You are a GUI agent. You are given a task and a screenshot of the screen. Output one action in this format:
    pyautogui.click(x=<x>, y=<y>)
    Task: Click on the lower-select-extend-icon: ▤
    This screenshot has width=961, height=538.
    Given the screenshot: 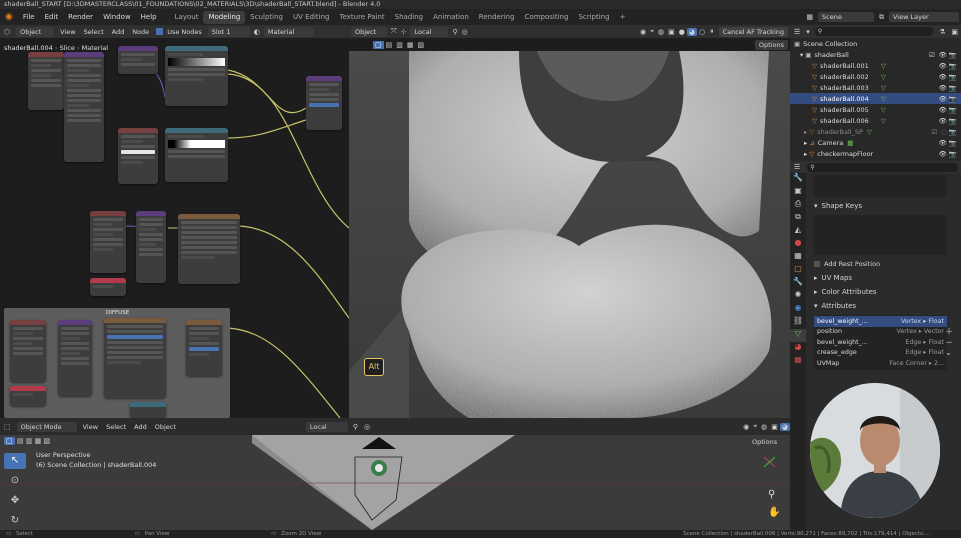 What is the action you would take?
    pyautogui.click(x=20, y=441)
    